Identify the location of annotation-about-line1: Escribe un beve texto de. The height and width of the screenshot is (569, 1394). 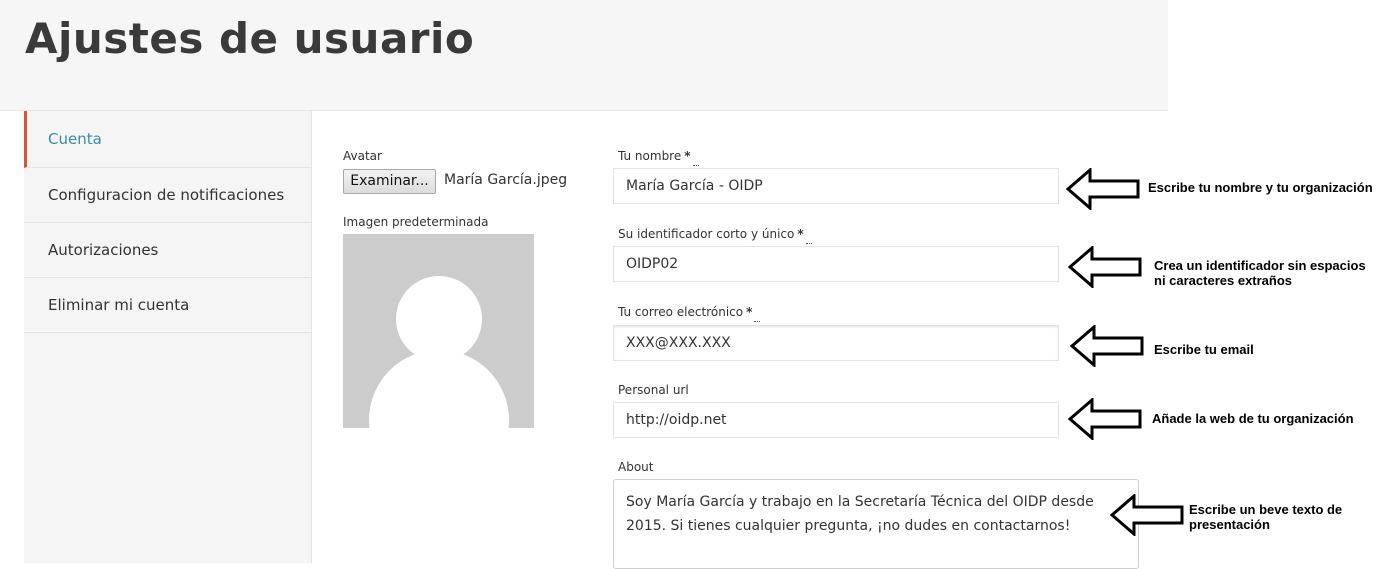
(1266, 509).